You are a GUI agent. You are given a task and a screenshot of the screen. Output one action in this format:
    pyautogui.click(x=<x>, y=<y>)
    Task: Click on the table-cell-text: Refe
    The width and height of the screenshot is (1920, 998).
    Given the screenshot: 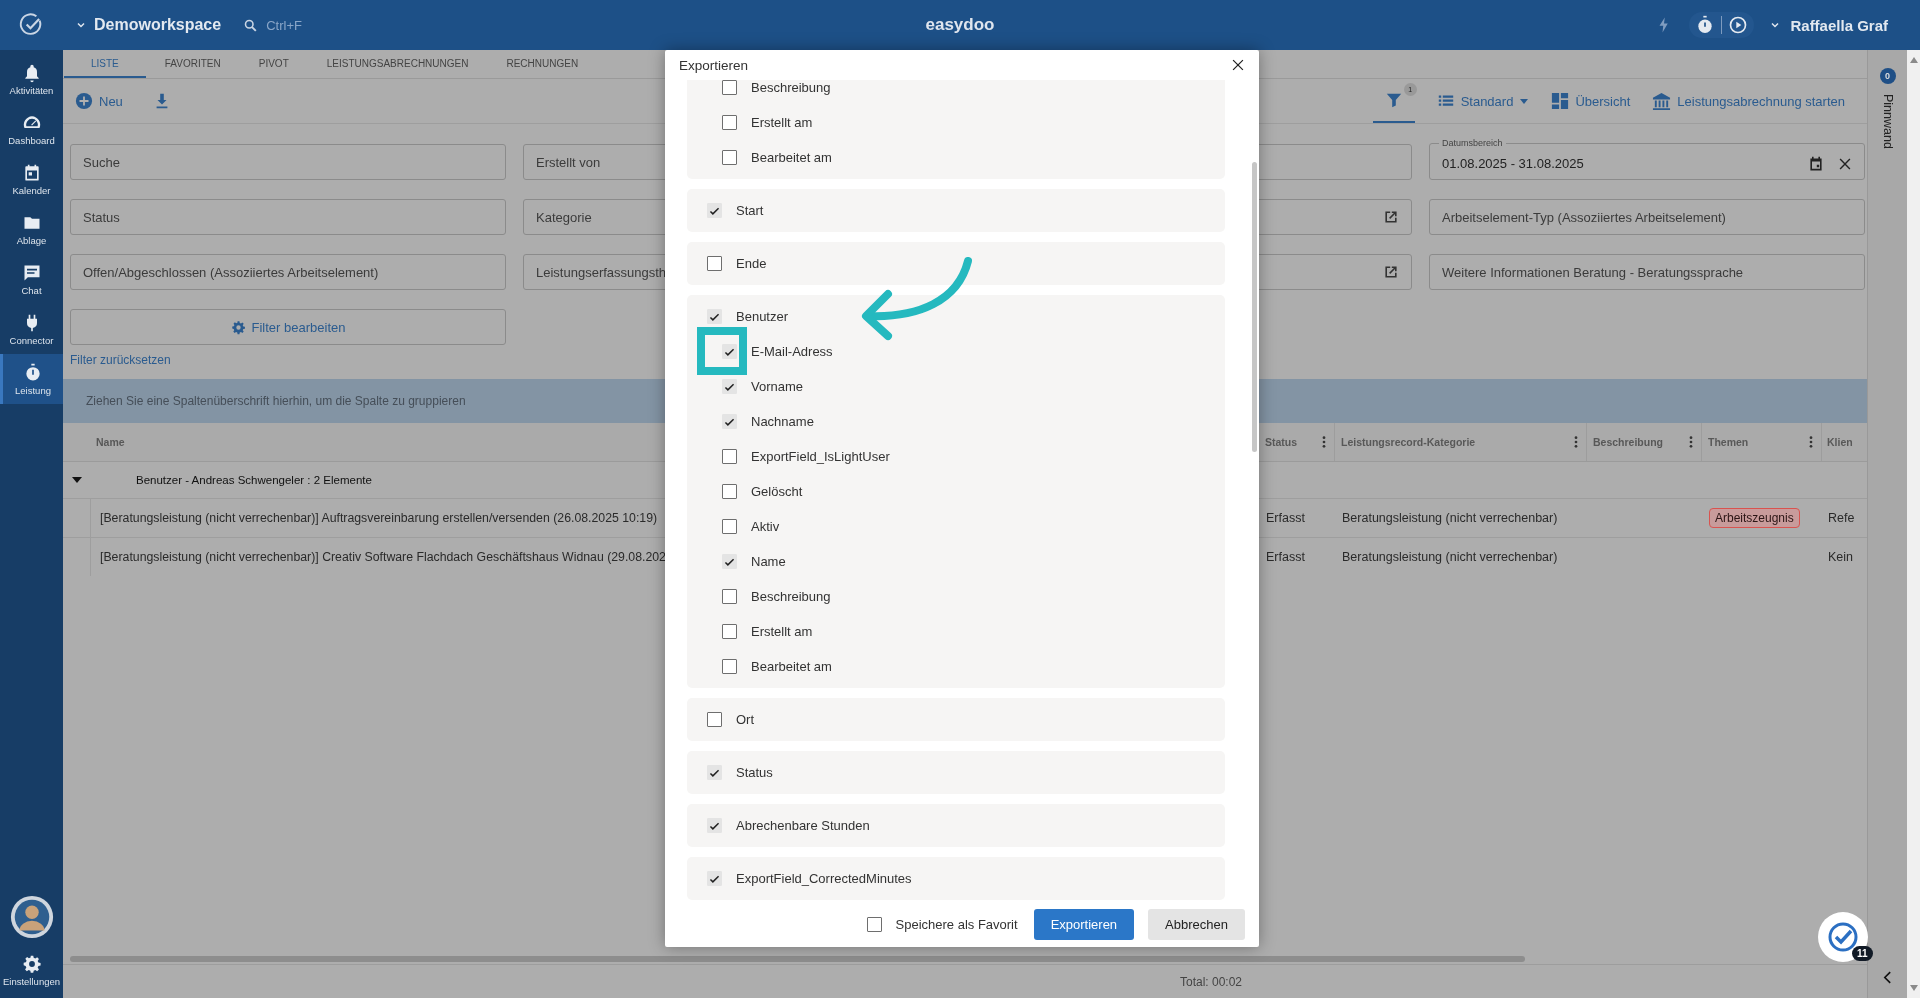 What is the action you would take?
    pyautogui.click(x=1841, y=518)
    